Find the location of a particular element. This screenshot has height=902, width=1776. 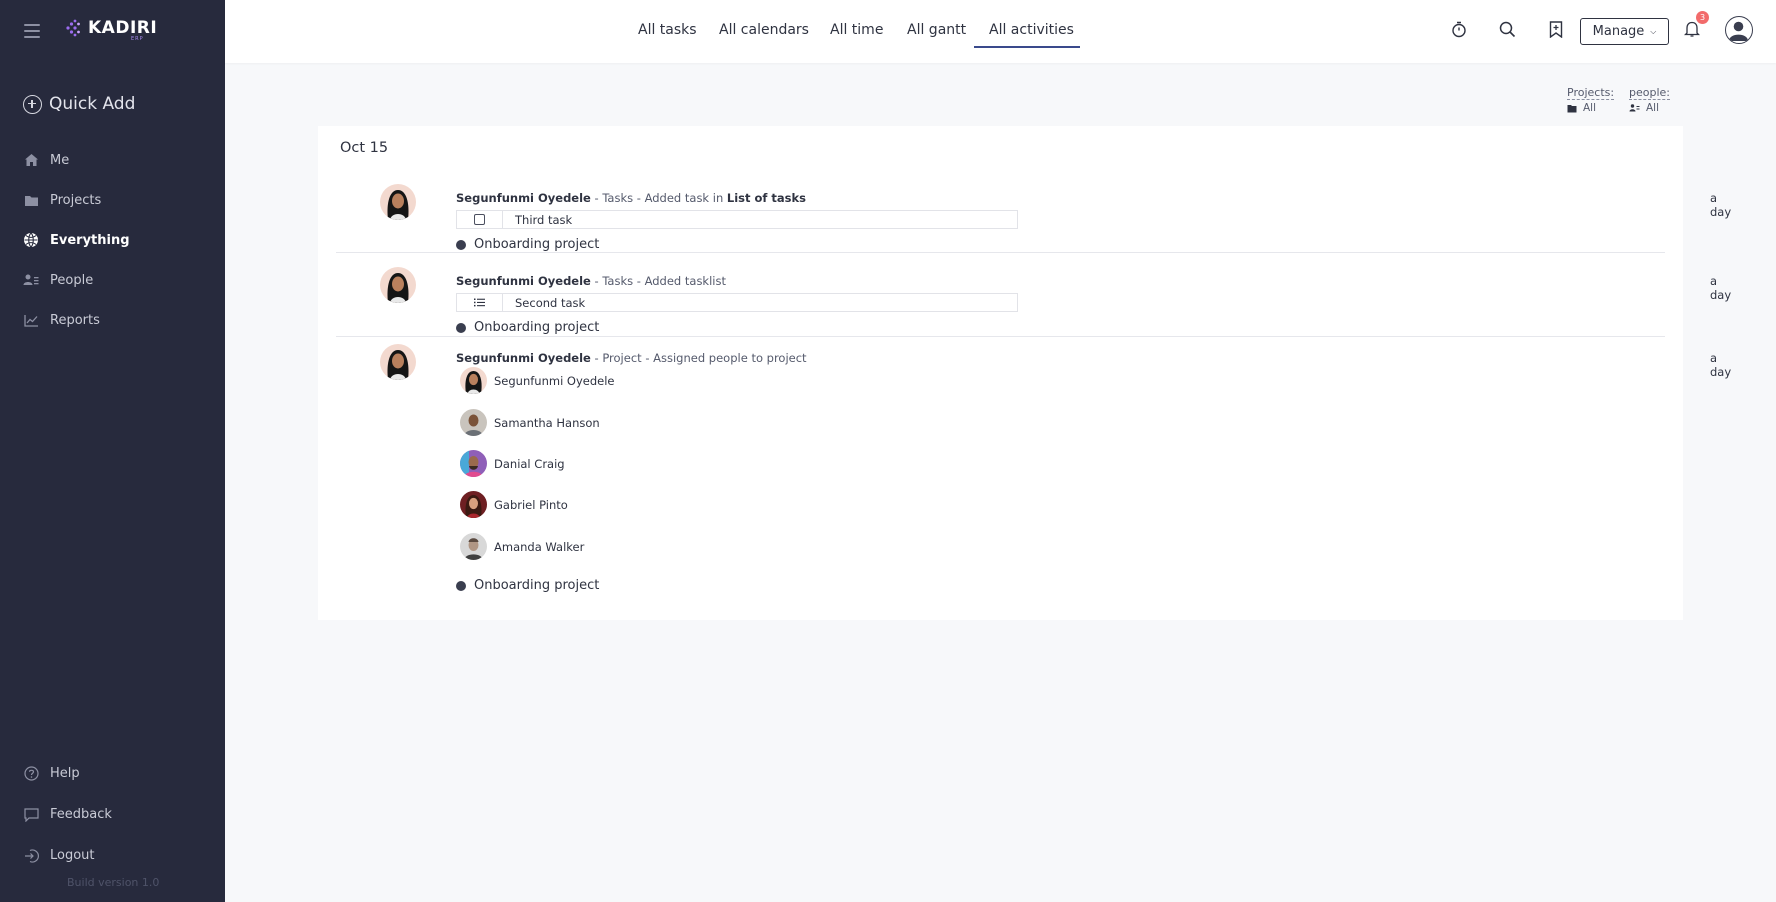

assigned-person: Samantha Hanson is located at coordinates (530, 422).